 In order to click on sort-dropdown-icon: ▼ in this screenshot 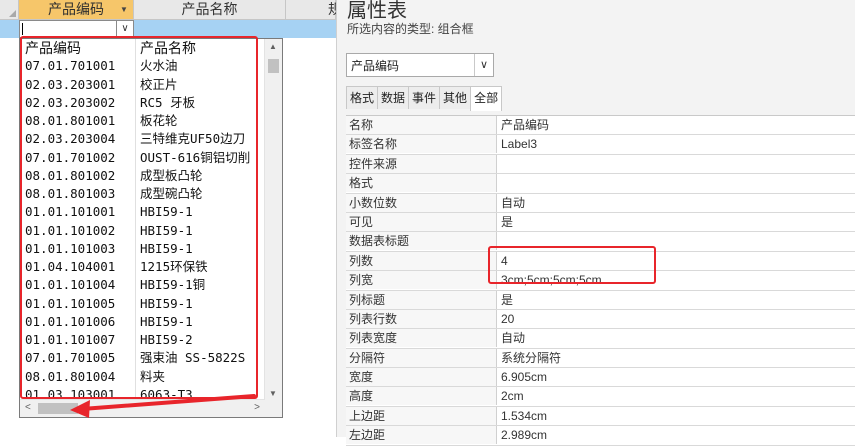, I will do `click(124, 10)`.